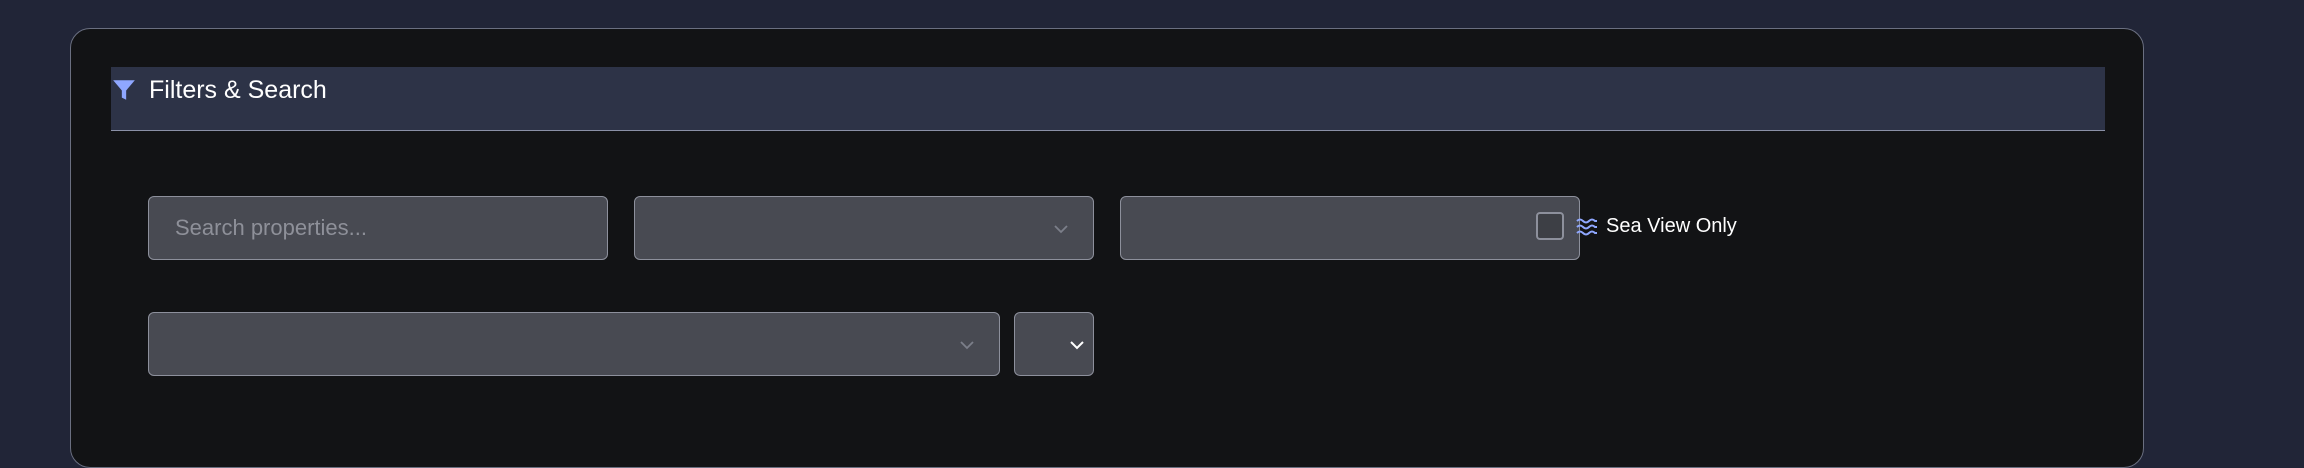 This screenshot has width=2304, height=468. I want to click on search-field, so click(378, 228).